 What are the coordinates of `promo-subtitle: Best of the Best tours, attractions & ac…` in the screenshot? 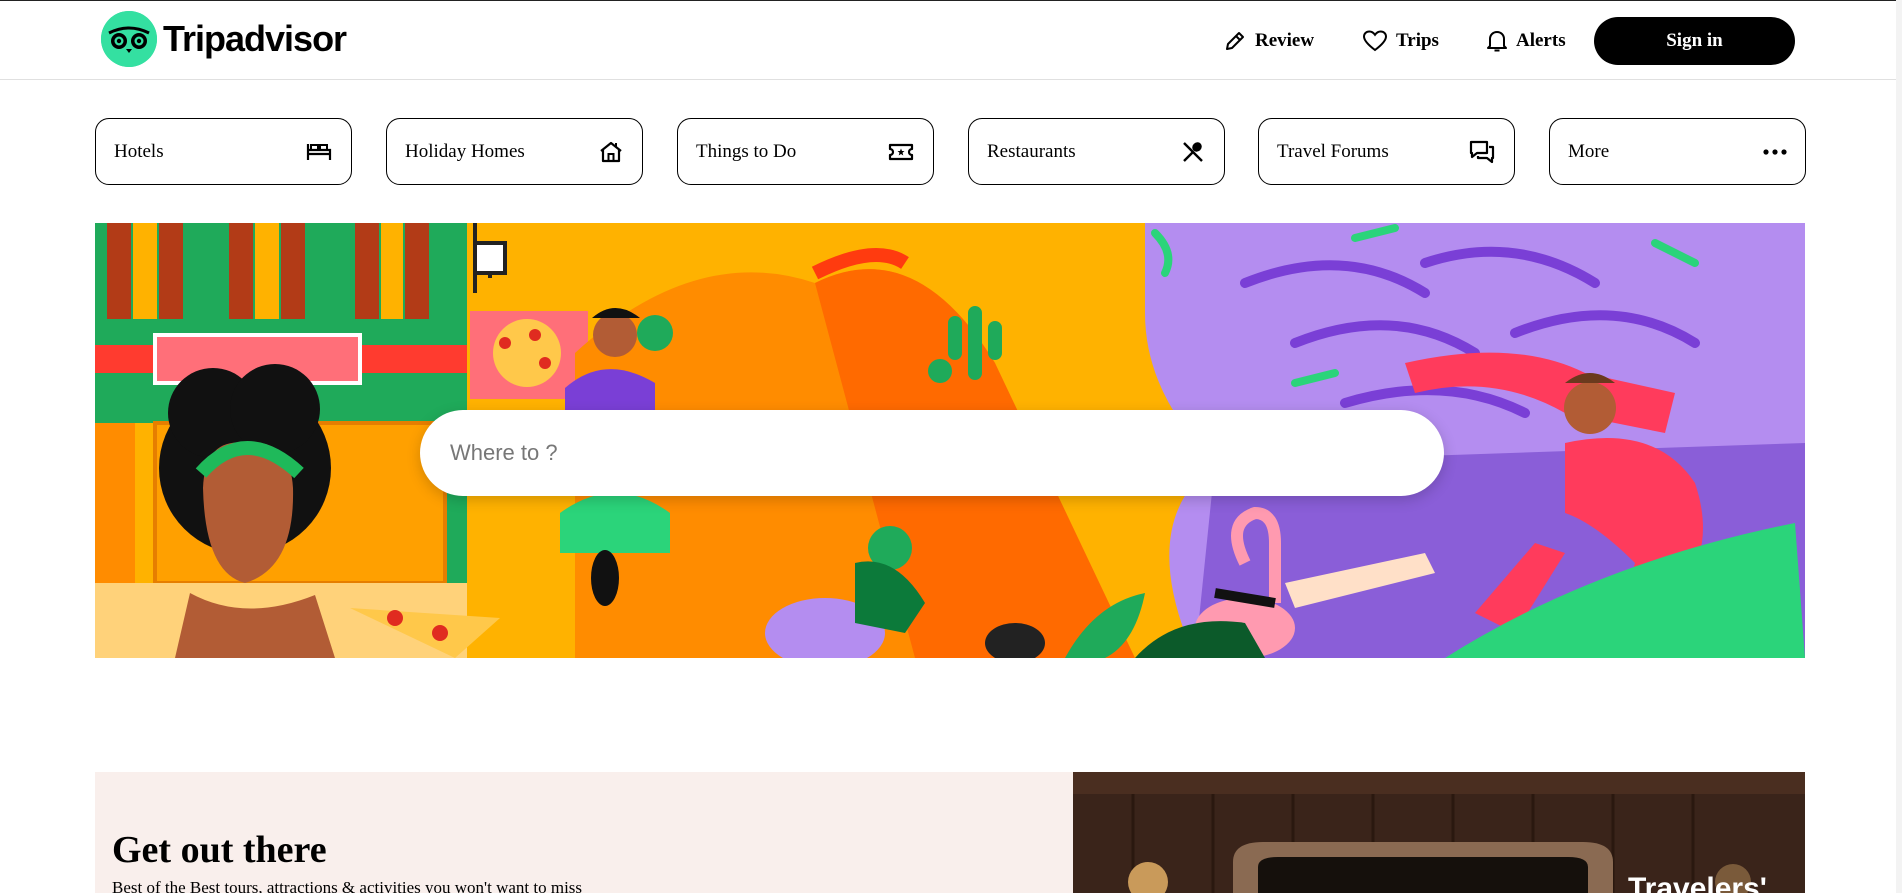 It's located at (347, 885).